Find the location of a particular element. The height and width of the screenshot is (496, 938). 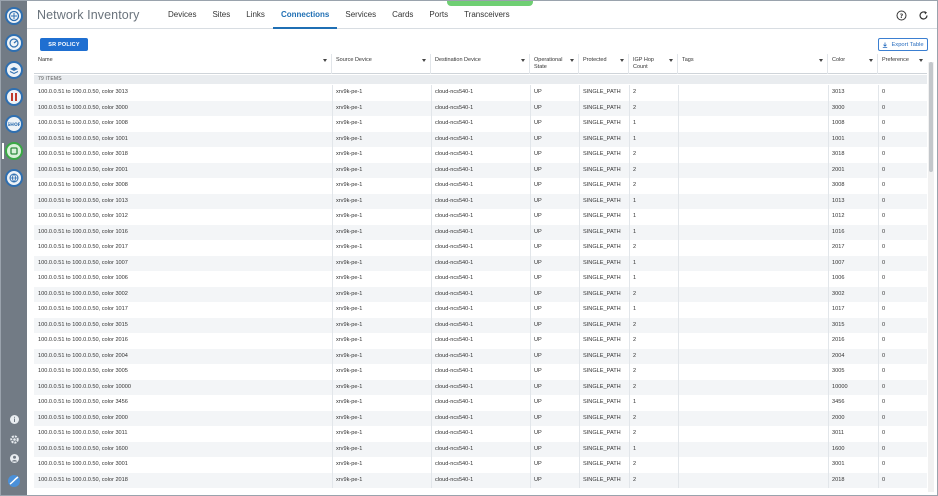

cell-name: 100.0.0.51 to 100.0.0.50, color 10000 is located at coordinates (84, 386).